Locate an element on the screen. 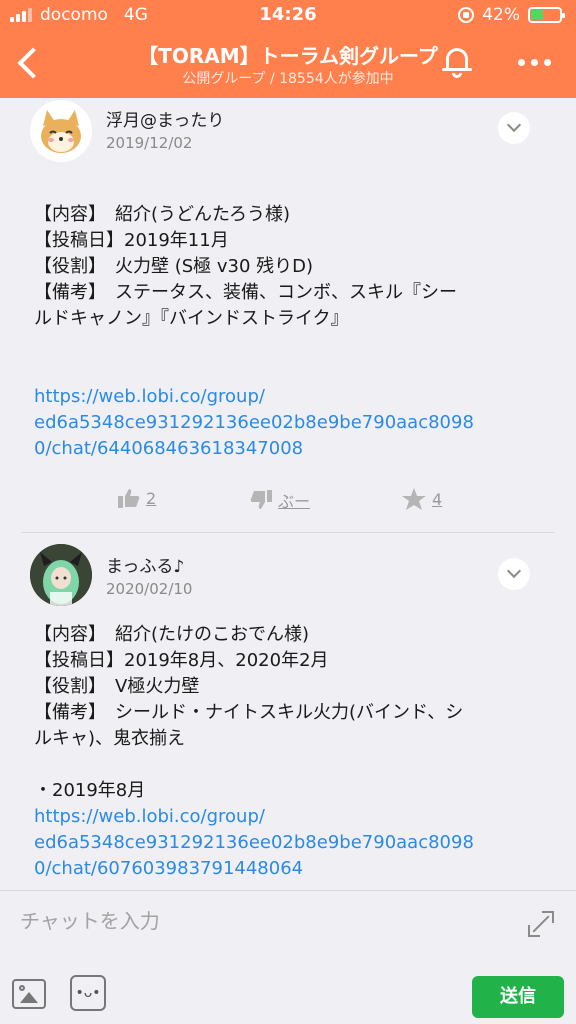  nav-bar: 【TORAM】トーラム剣グループ 公開グループ / 18554人が参加中 is located at coordinates (288, 64).